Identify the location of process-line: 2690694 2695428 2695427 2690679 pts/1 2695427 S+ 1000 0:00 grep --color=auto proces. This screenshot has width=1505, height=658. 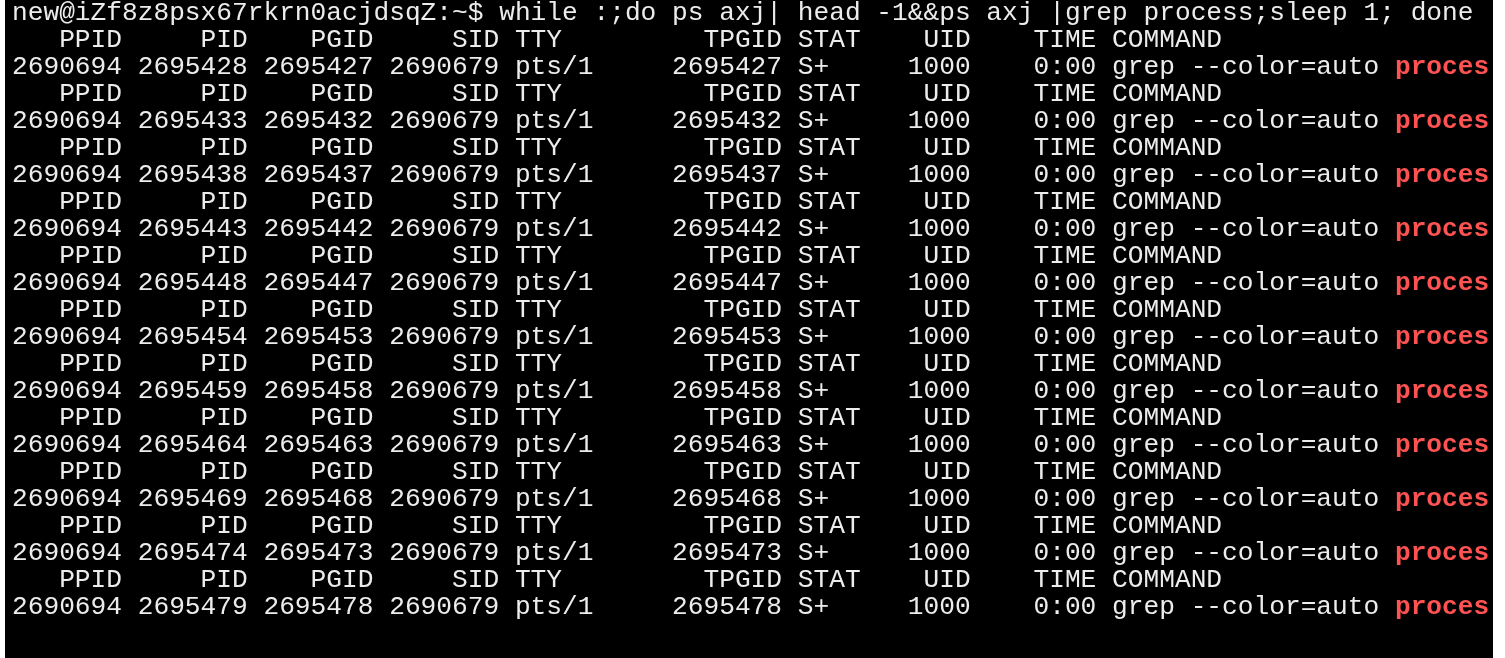
(751, 67).